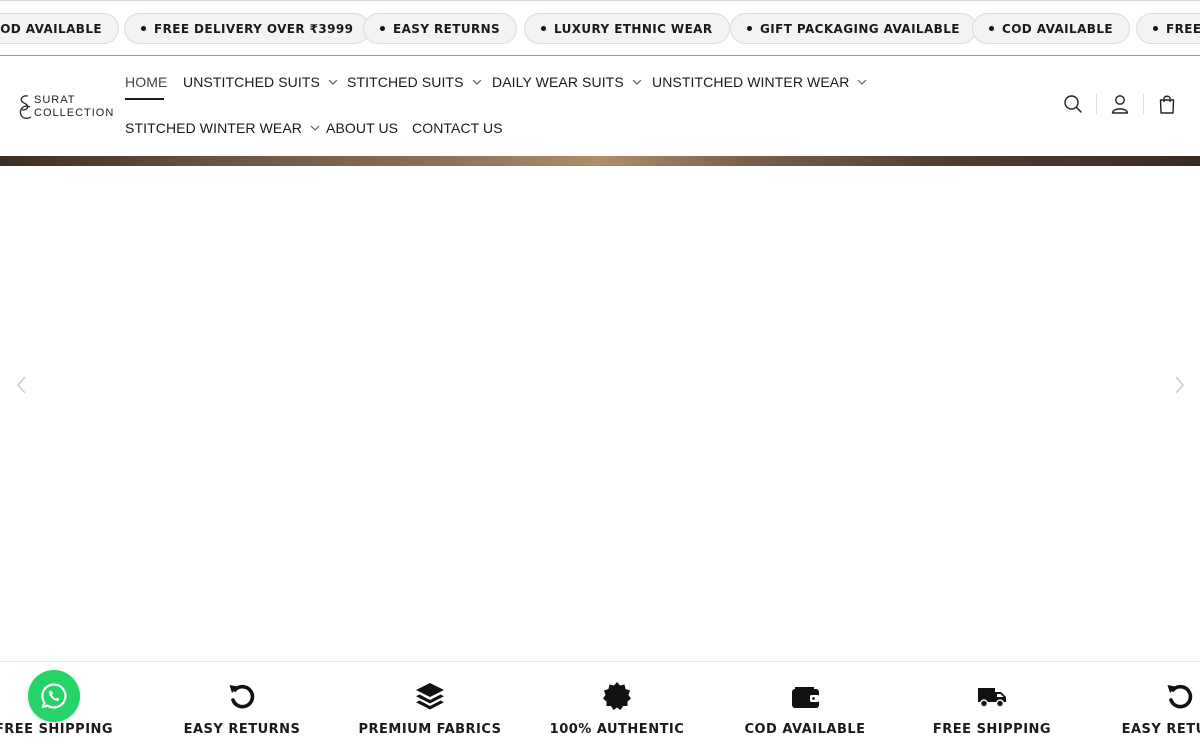  What do you see at coordinates (213, 128) in the screenshot?
I see `nav-label: STITCHED WINTER WEAR` at bounding box center [213, 128].